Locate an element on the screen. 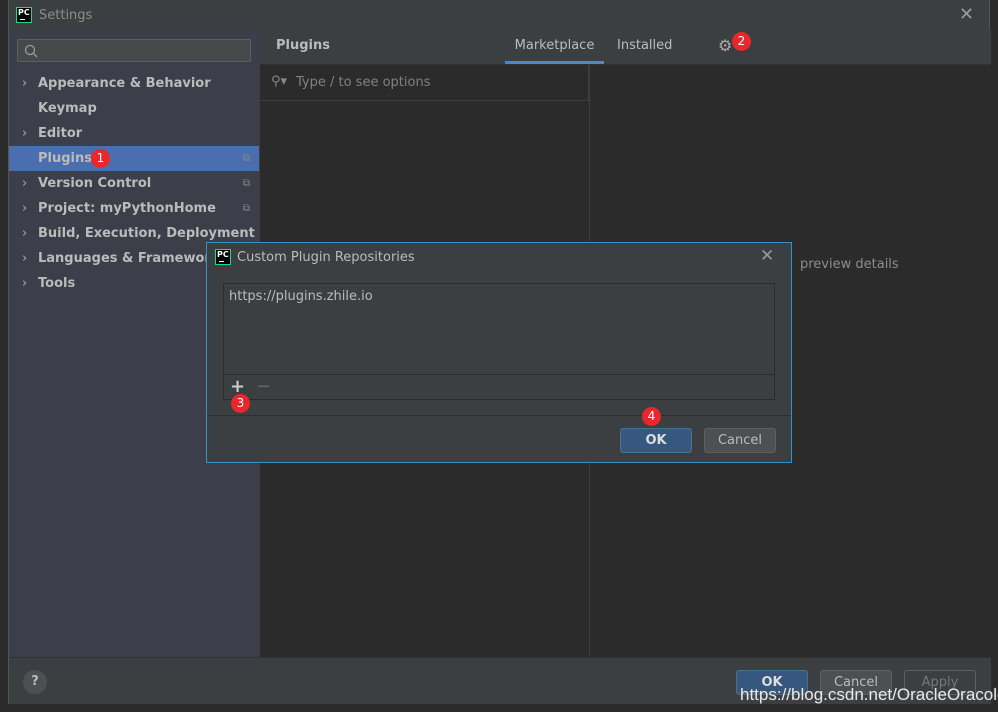 The width and height of the screenshot is (998, 712). details-hint: preview details is located at coordinates (849, 264).